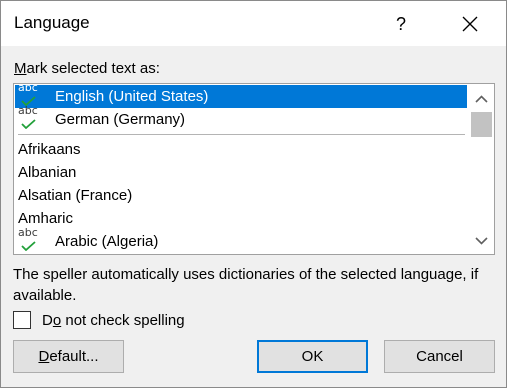  I want to click on list-item-amharic: Amharic, so click(241, 218).